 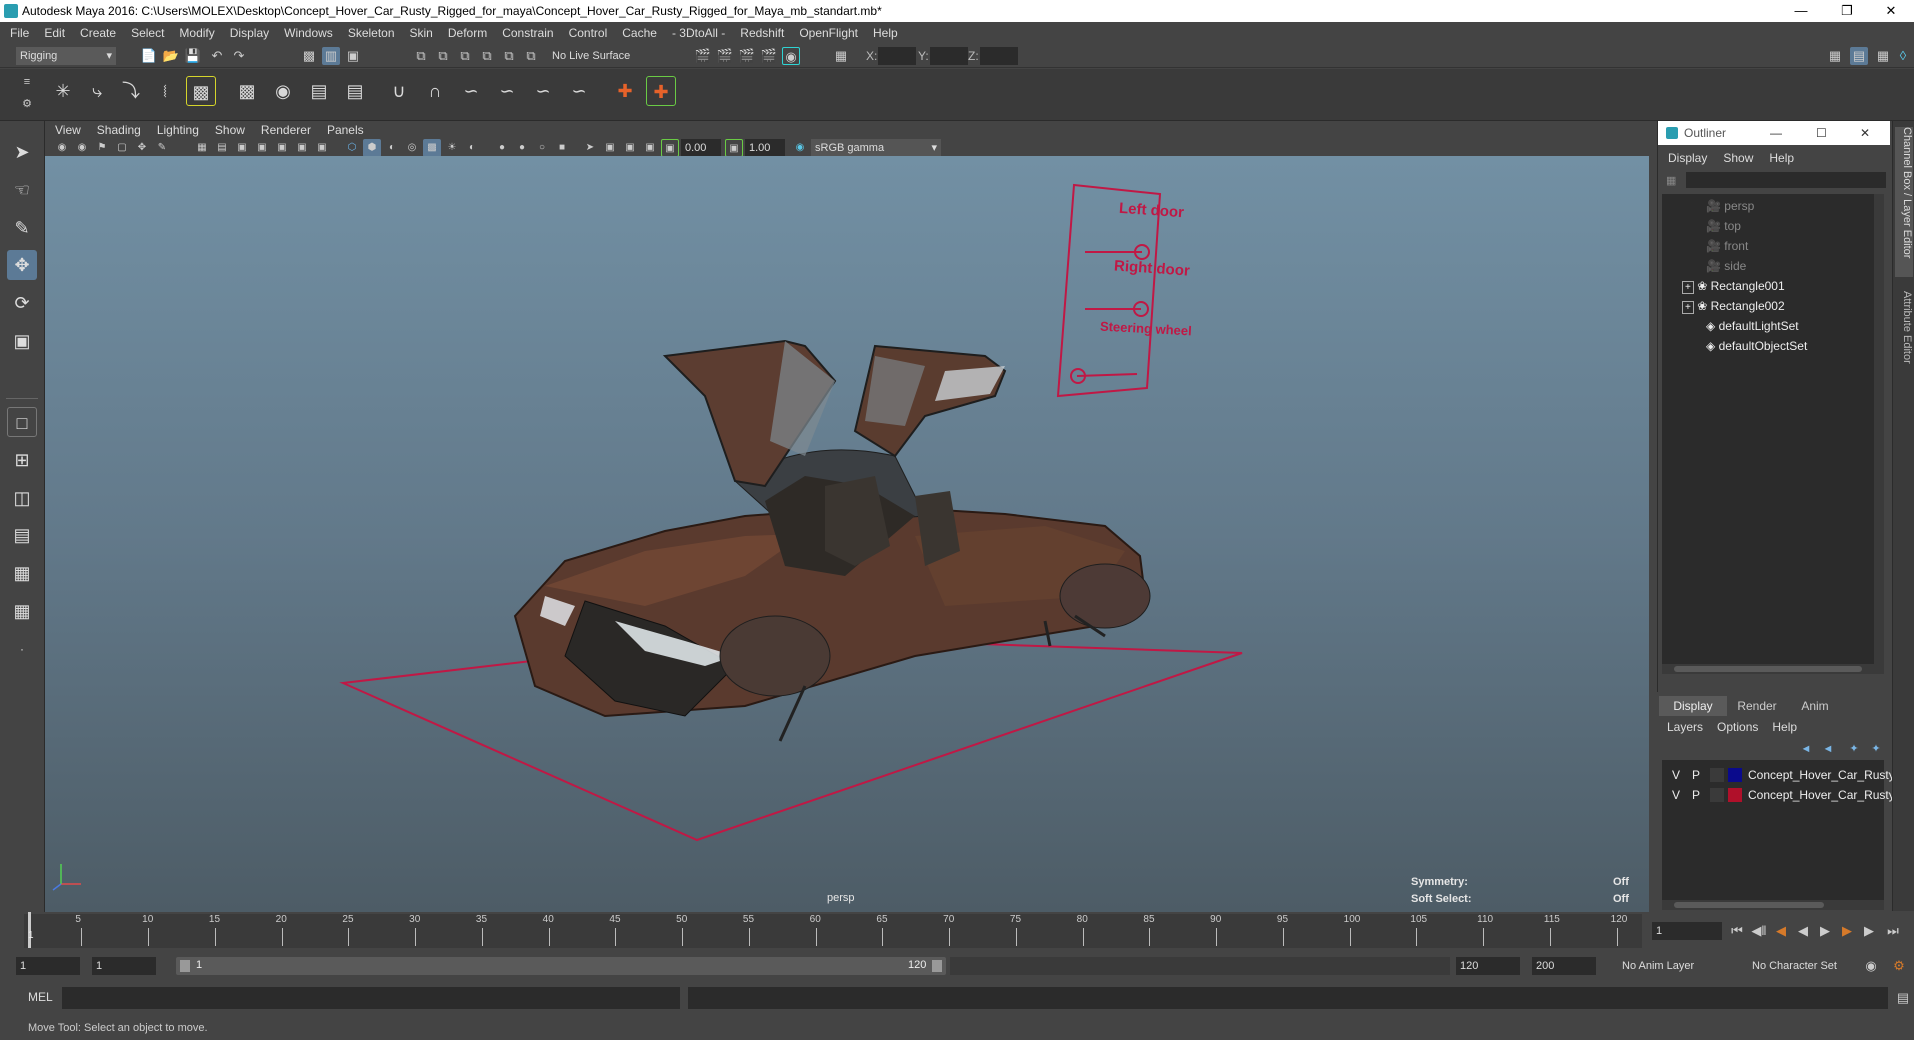 What do you see at coordinates (98, 33) in the screenshot?
I see `menu-create: Create` at bounding box center [98, 33].